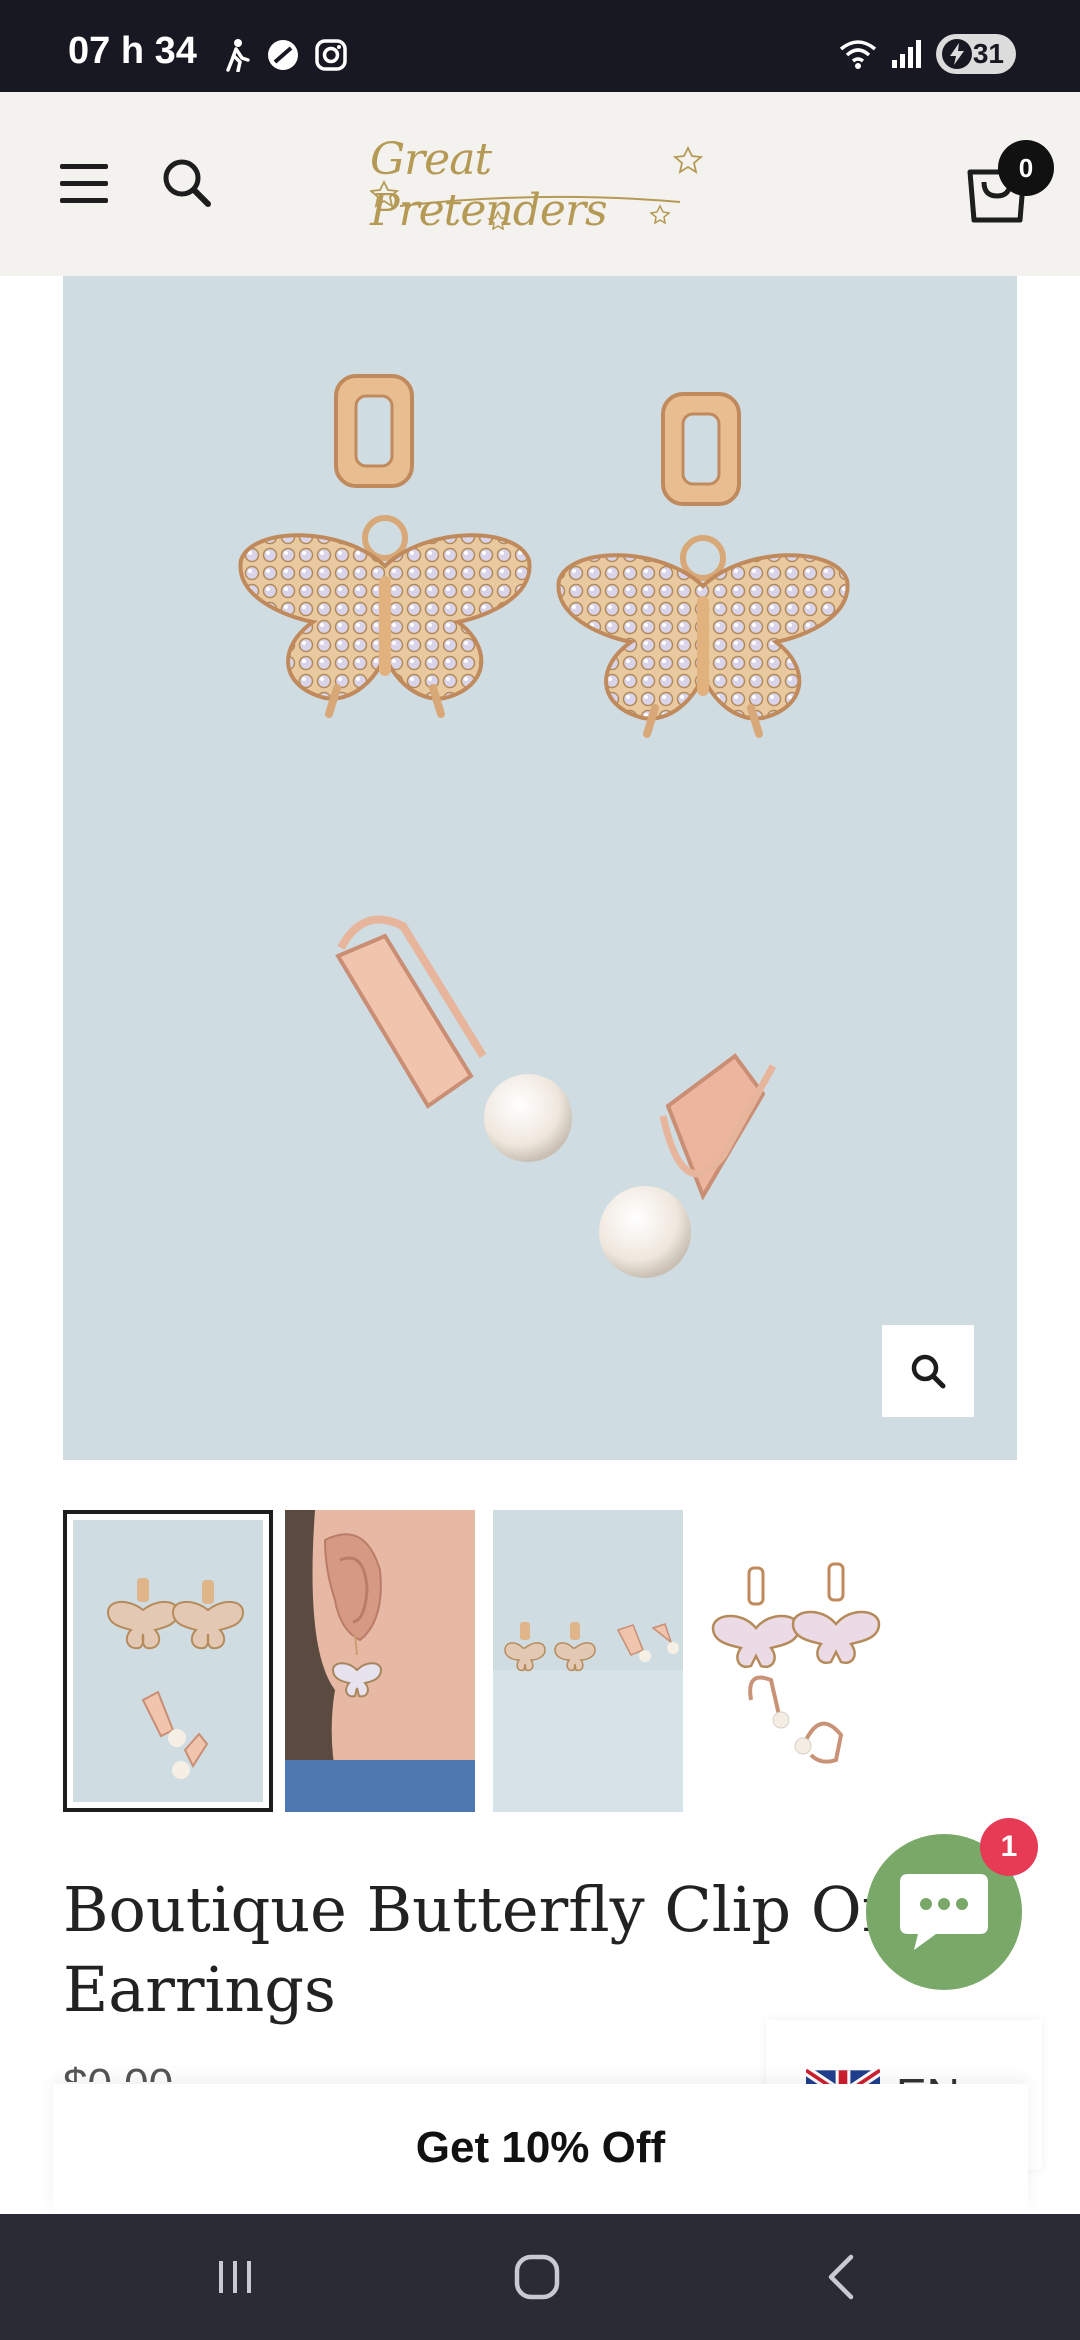 Image resolution: width=1080 pixels, height=2340 pixels. What do you see at coordinates (482, 1949) in the screenshot?
I see `product-title: Boutique Butterfly Clip On Earrings` at bounding box center [482, 1949].